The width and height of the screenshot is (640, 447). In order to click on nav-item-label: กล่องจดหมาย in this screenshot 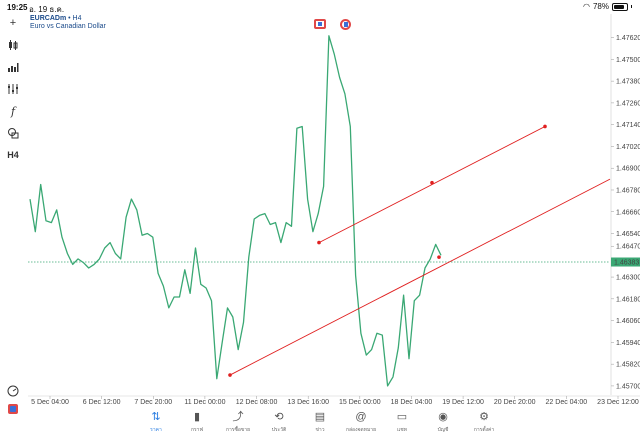, I will do `click(361, 430)`.